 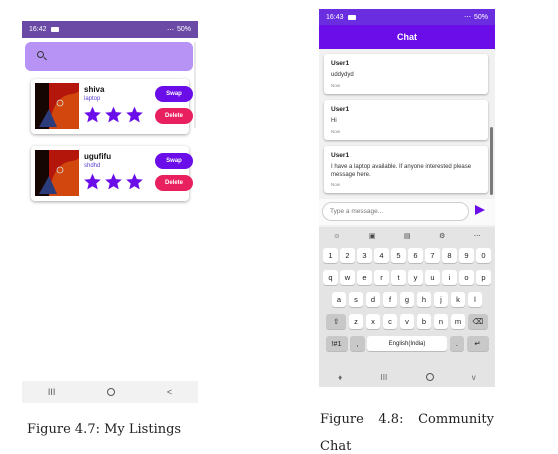 What do you see at coordinates (424, 299) in the screenshot?
I see `key: h` at bounding box center [424, 299].